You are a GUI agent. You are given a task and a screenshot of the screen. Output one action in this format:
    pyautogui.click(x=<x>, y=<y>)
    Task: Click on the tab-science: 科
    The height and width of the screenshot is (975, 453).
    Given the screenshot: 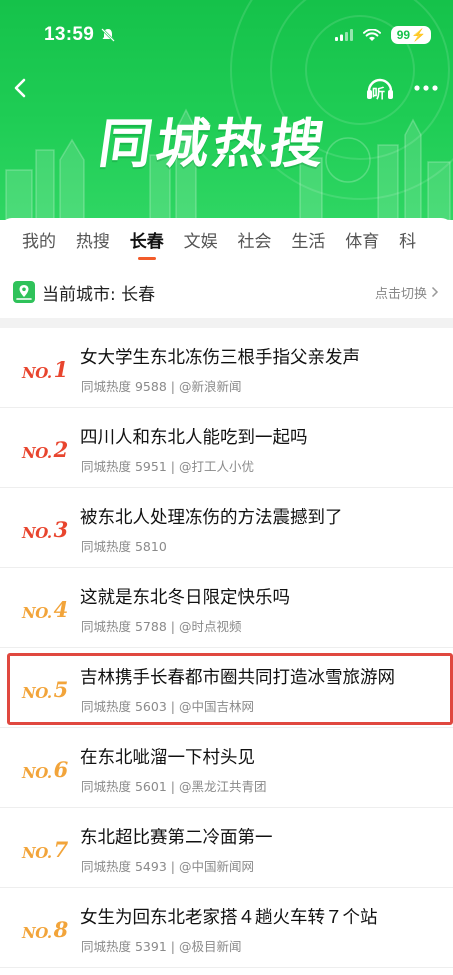 What is the action you would take?
    pyautogui.click(x=426, y=243)
    